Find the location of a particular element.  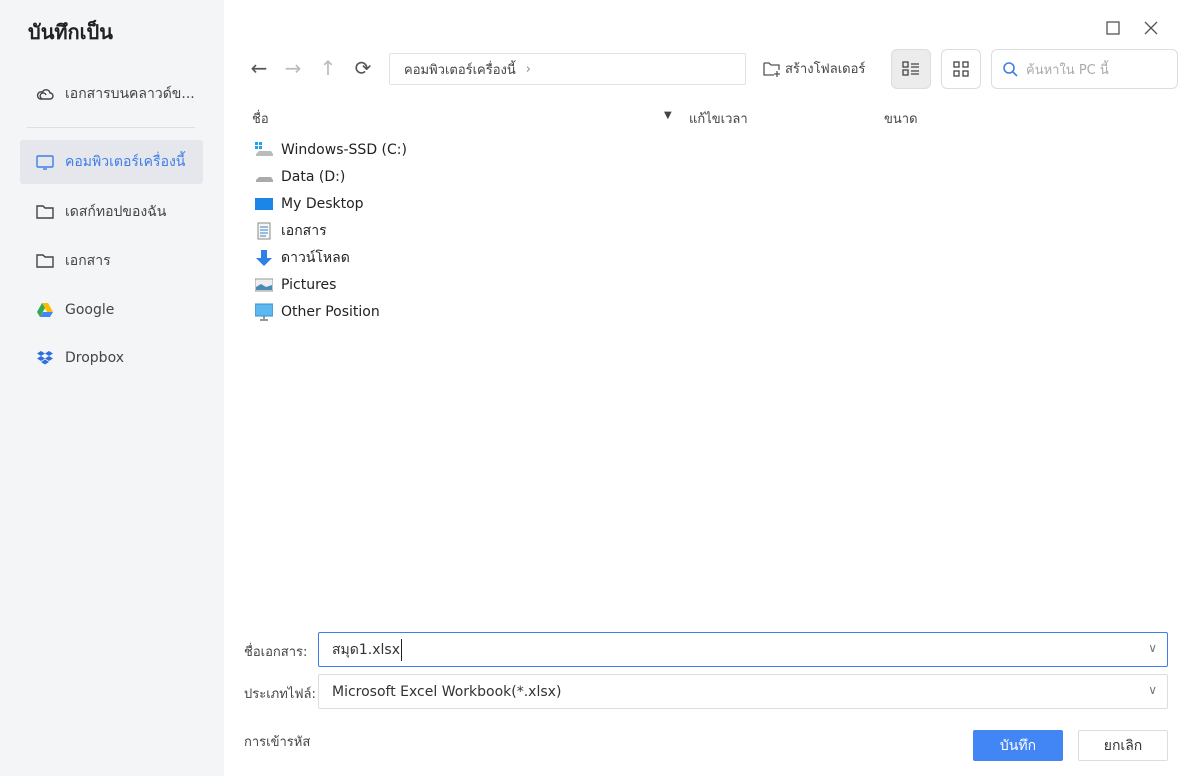

refresh-icon: ⟳ is located at coordinates (363, 68).